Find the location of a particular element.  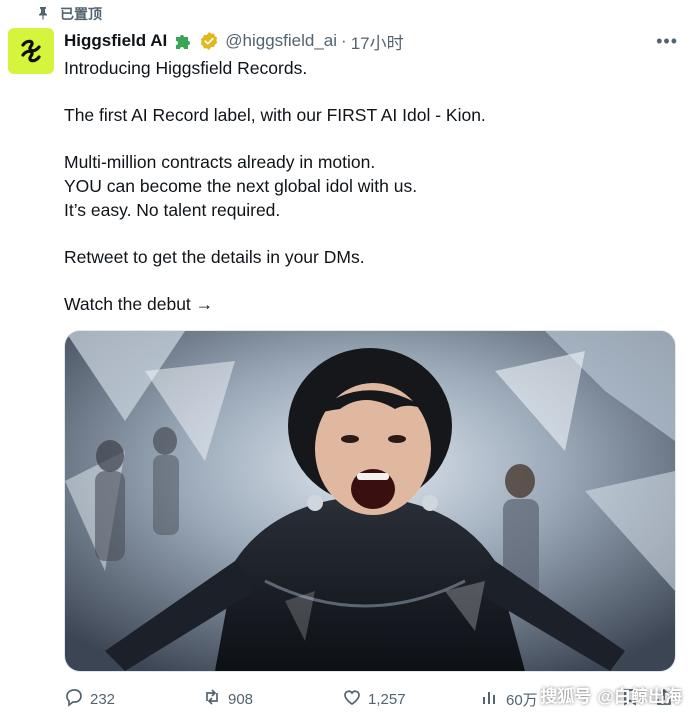

tweet-line: Introducing Higgsfield Records. is located at coordinates (186, 68).